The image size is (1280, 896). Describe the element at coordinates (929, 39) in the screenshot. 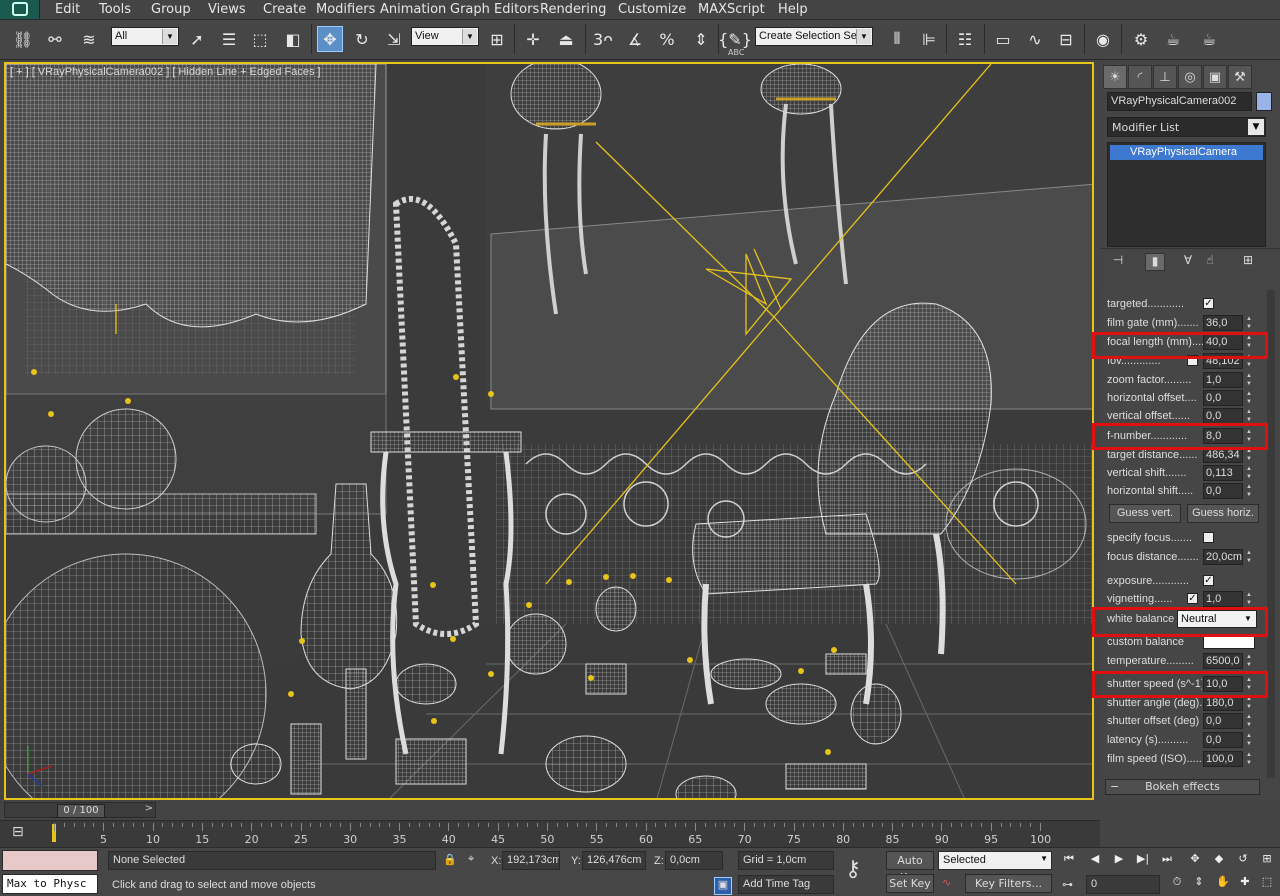

I see `align-icon: ⊫` at that location.